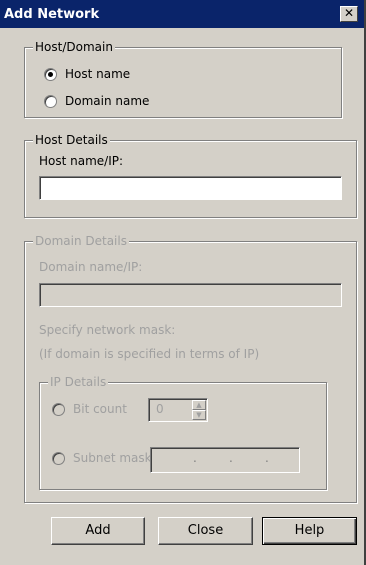 The width and height of the screenshot is (366, 565). Describe the element at coordinates (309, 531) in the screenshot. I see `help-button: Help` at that location.